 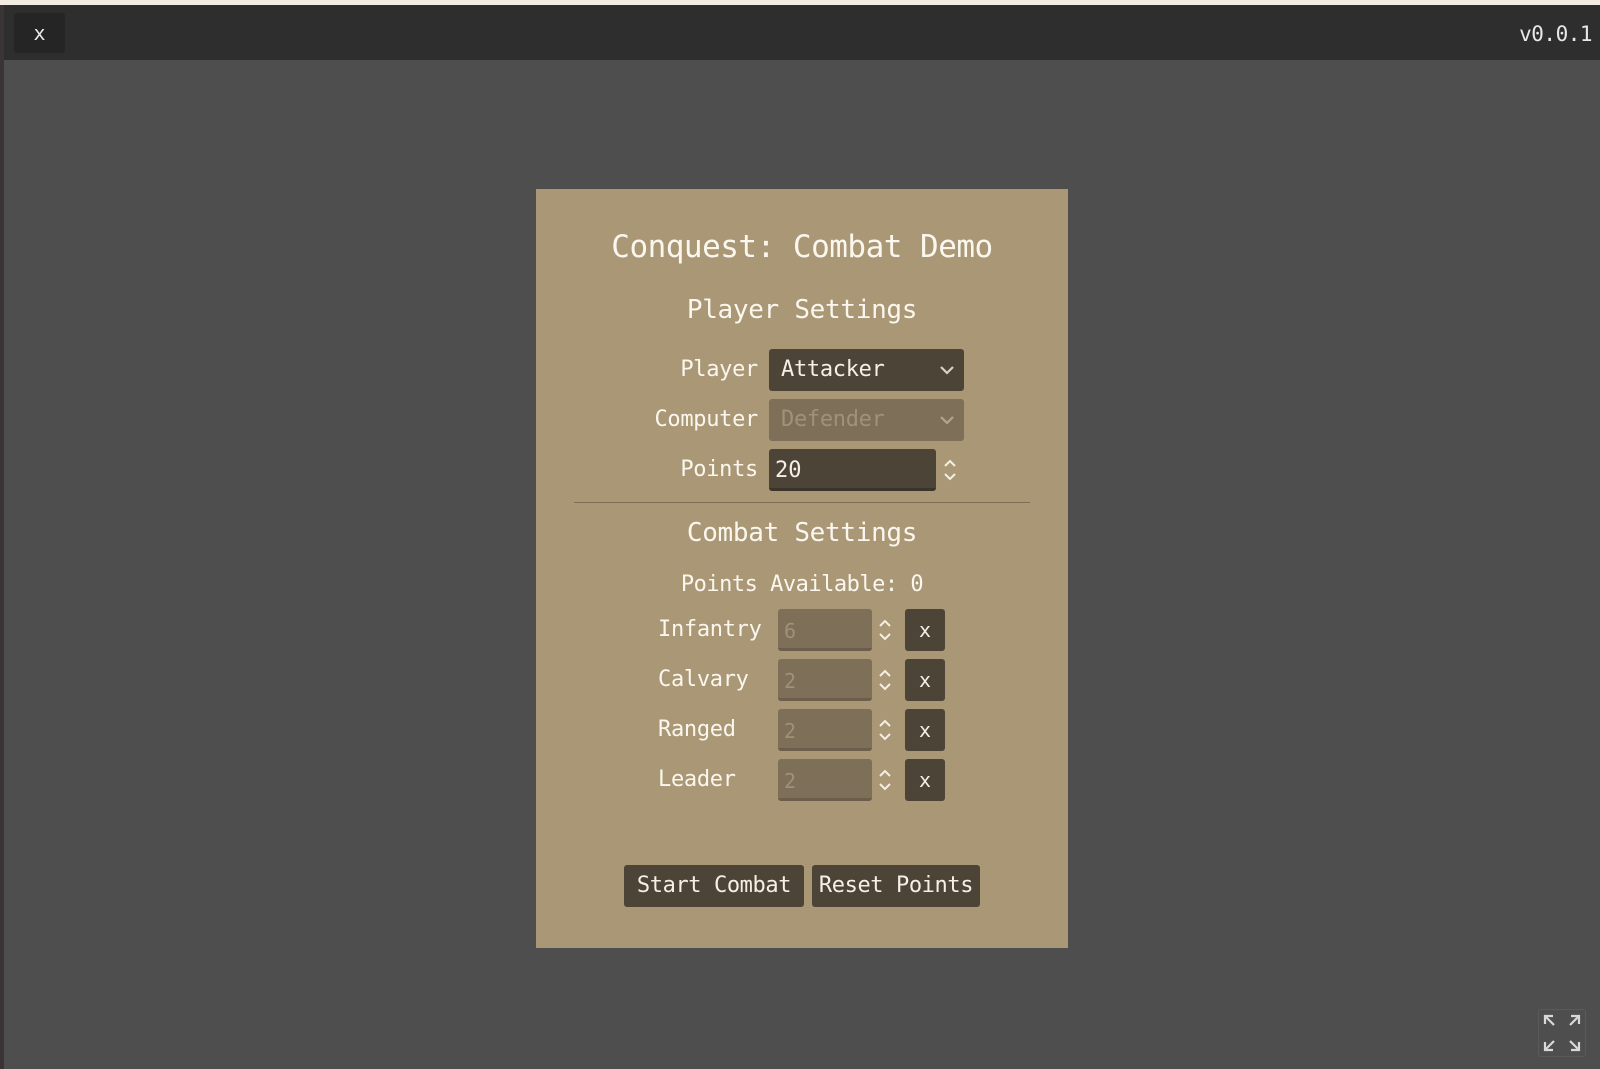 I want to click on leader-spinner-icon, so click(x=885, y=780).